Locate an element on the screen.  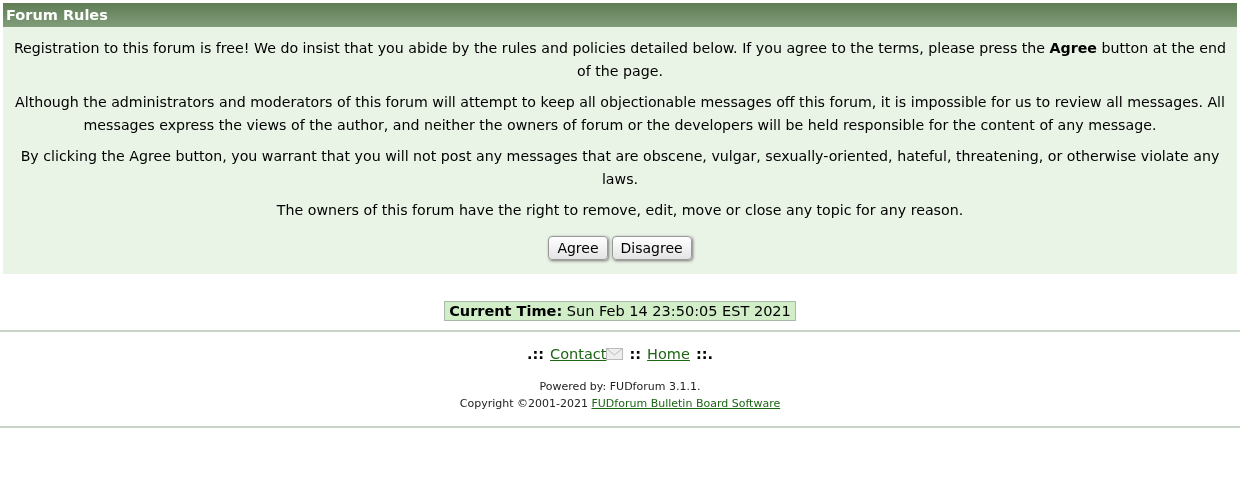
agree-button: Agree is located at coordinates (578, 248).